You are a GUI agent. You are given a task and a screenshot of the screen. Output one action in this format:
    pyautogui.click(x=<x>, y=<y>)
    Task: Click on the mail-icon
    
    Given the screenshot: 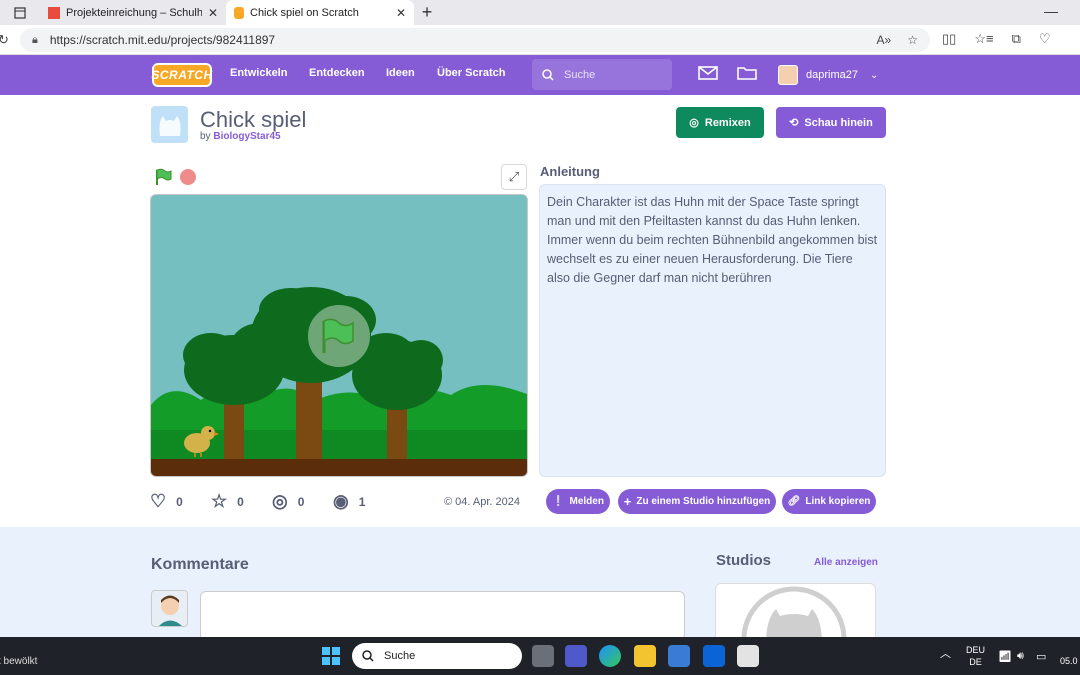 What is the action you would take?
    pyautogui.click(x=714, y=656)
    